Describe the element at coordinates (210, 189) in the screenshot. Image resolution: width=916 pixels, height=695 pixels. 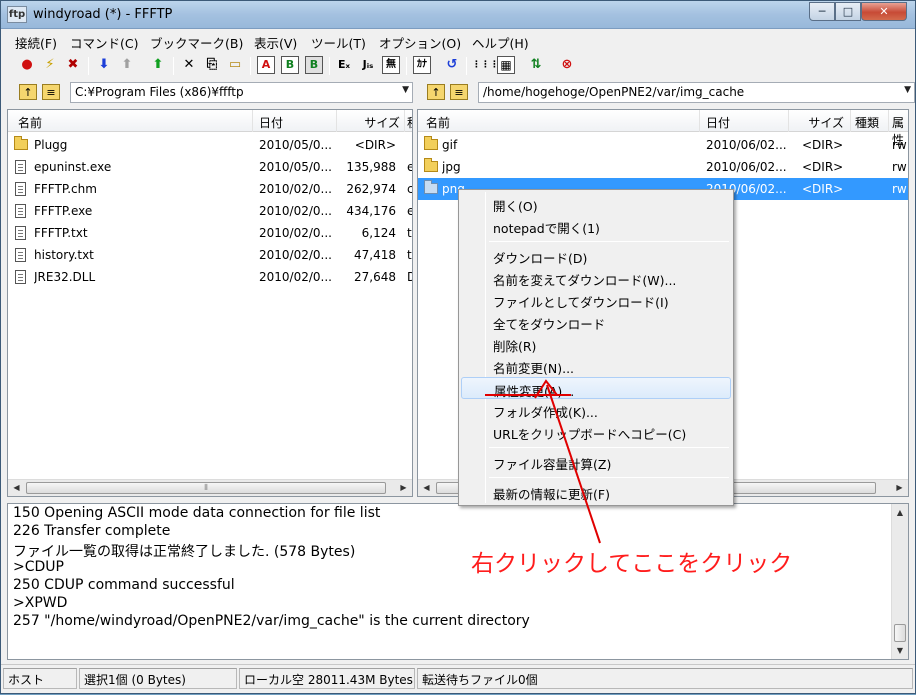
I see `table-row: FFFTP.chm 2010/02/0... 262,974 c` at that location.